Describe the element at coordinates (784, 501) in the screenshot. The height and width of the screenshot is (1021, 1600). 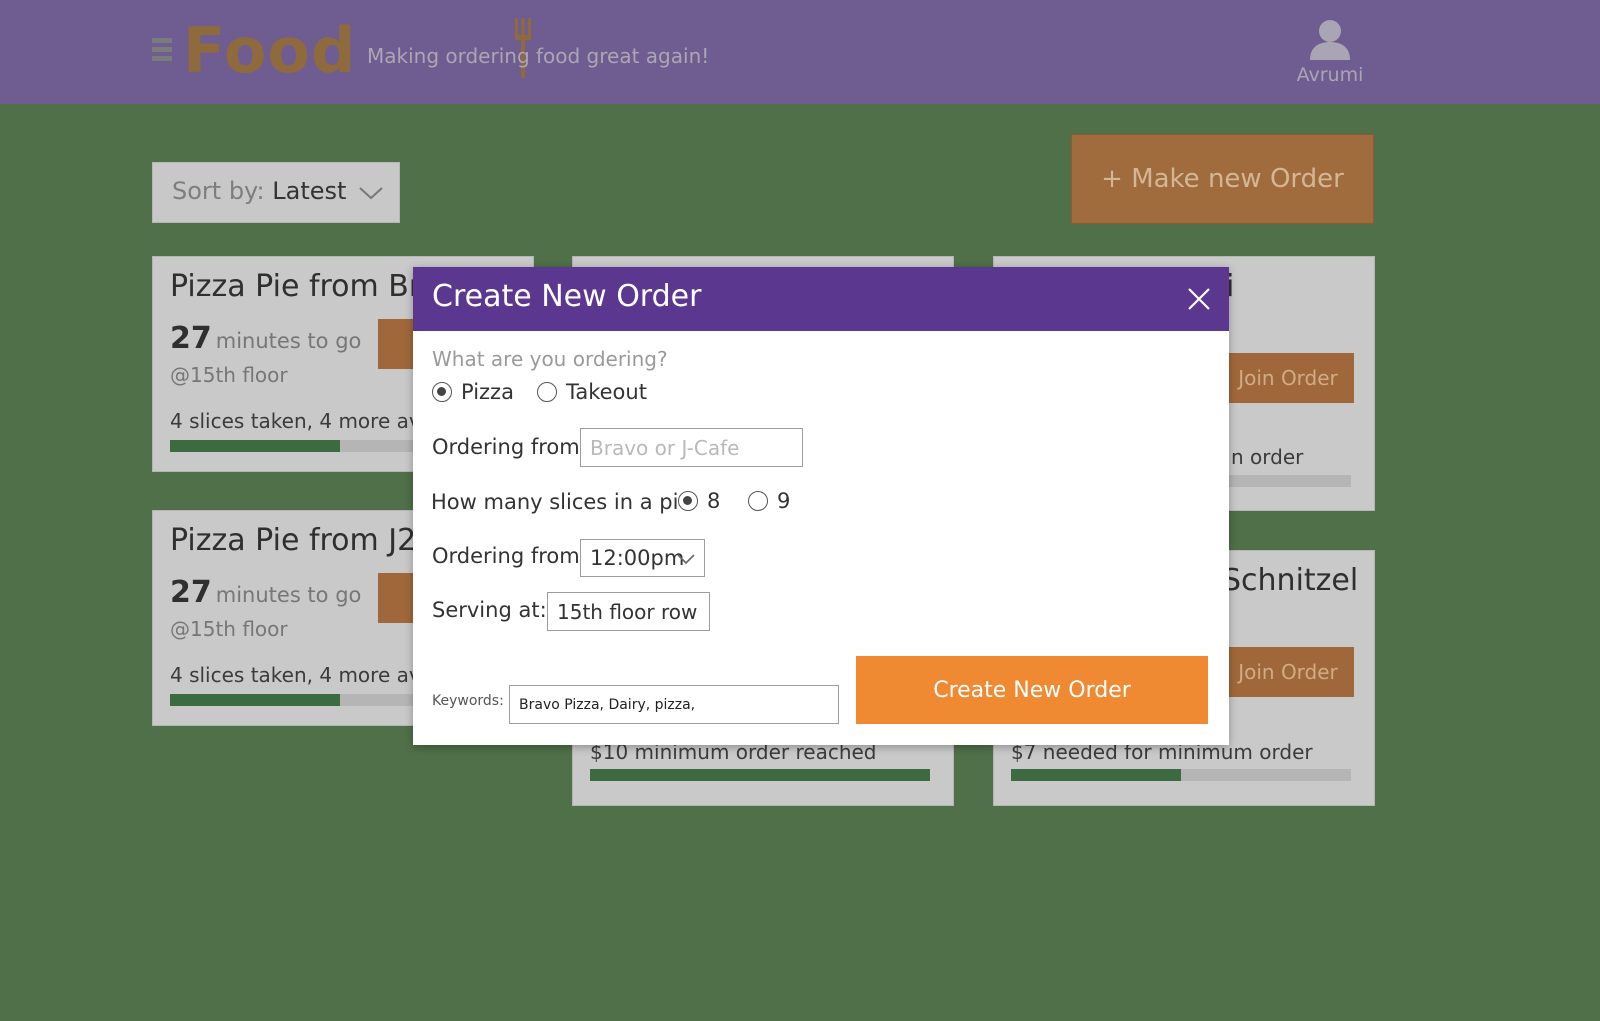
I see `radio-slices-9-label: 9` at that location.